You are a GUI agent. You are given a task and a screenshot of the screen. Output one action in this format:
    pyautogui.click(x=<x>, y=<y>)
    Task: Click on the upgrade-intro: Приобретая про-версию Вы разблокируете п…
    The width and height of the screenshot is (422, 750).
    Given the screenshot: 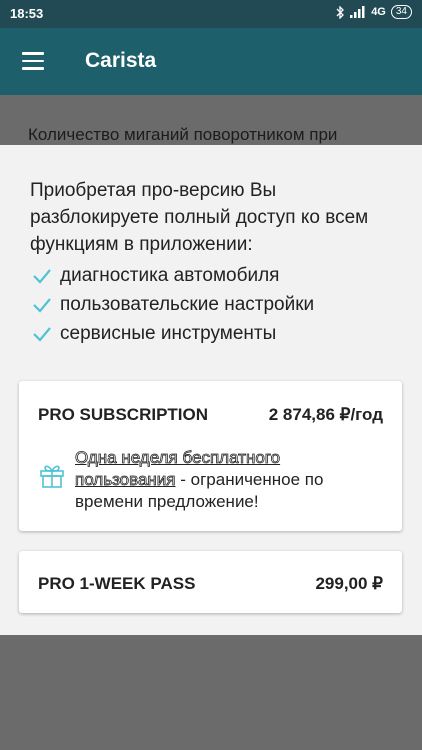 What is the action you would take?
    pyautogui.click(x=199, y=217)
    